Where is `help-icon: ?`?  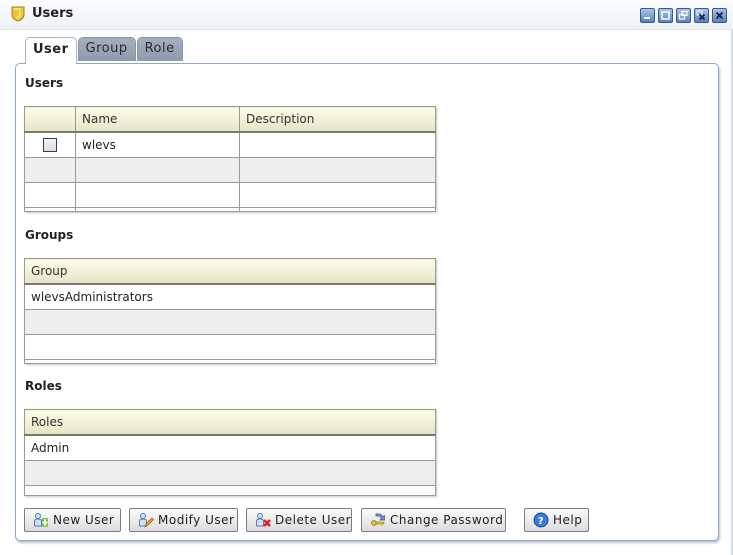
help-icon: ? is located at coordinates (541, 520).